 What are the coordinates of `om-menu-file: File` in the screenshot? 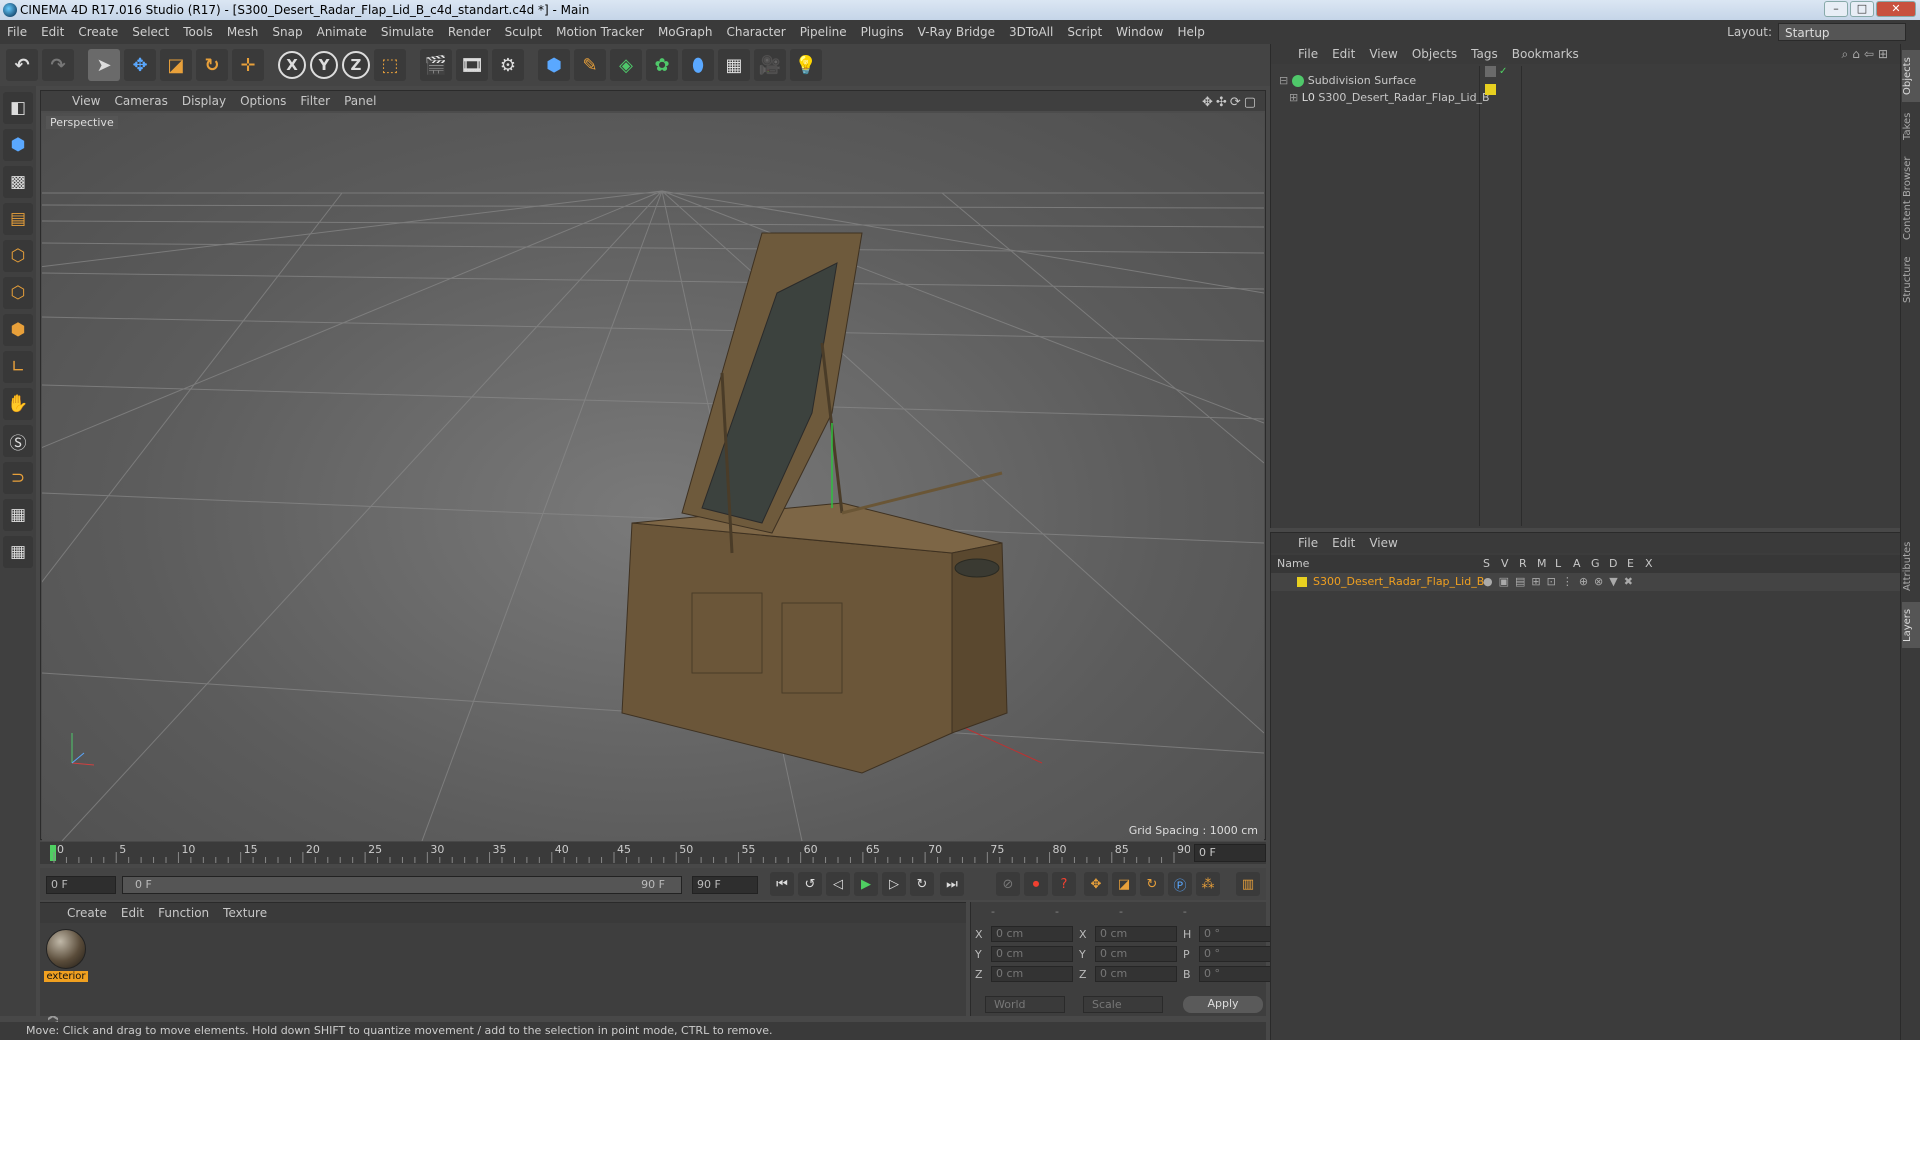 It's located at (1308, 54).